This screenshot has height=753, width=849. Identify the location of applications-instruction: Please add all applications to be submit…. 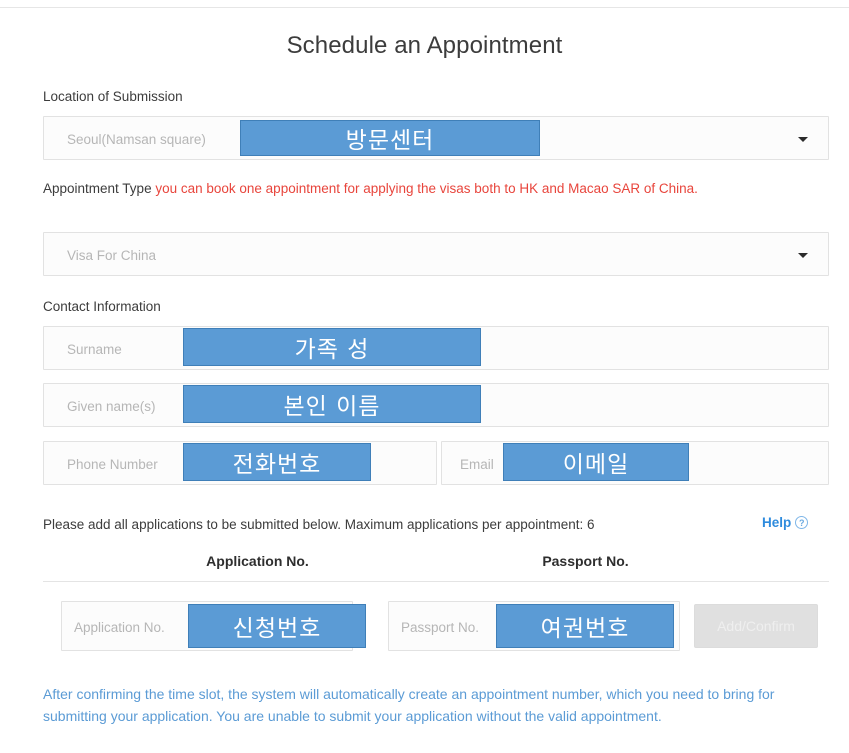
(319, 524).